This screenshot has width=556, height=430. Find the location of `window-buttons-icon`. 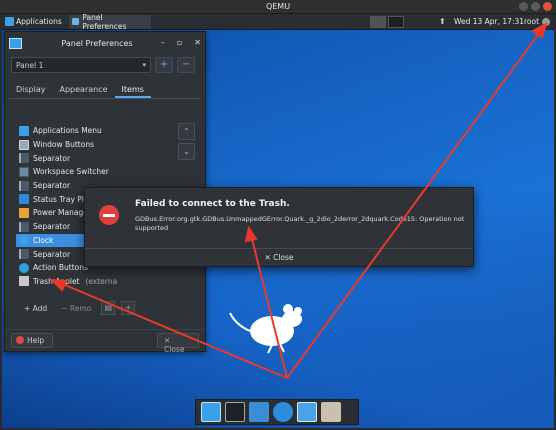

window-buttons-icon is located at coordinates (24, 144).